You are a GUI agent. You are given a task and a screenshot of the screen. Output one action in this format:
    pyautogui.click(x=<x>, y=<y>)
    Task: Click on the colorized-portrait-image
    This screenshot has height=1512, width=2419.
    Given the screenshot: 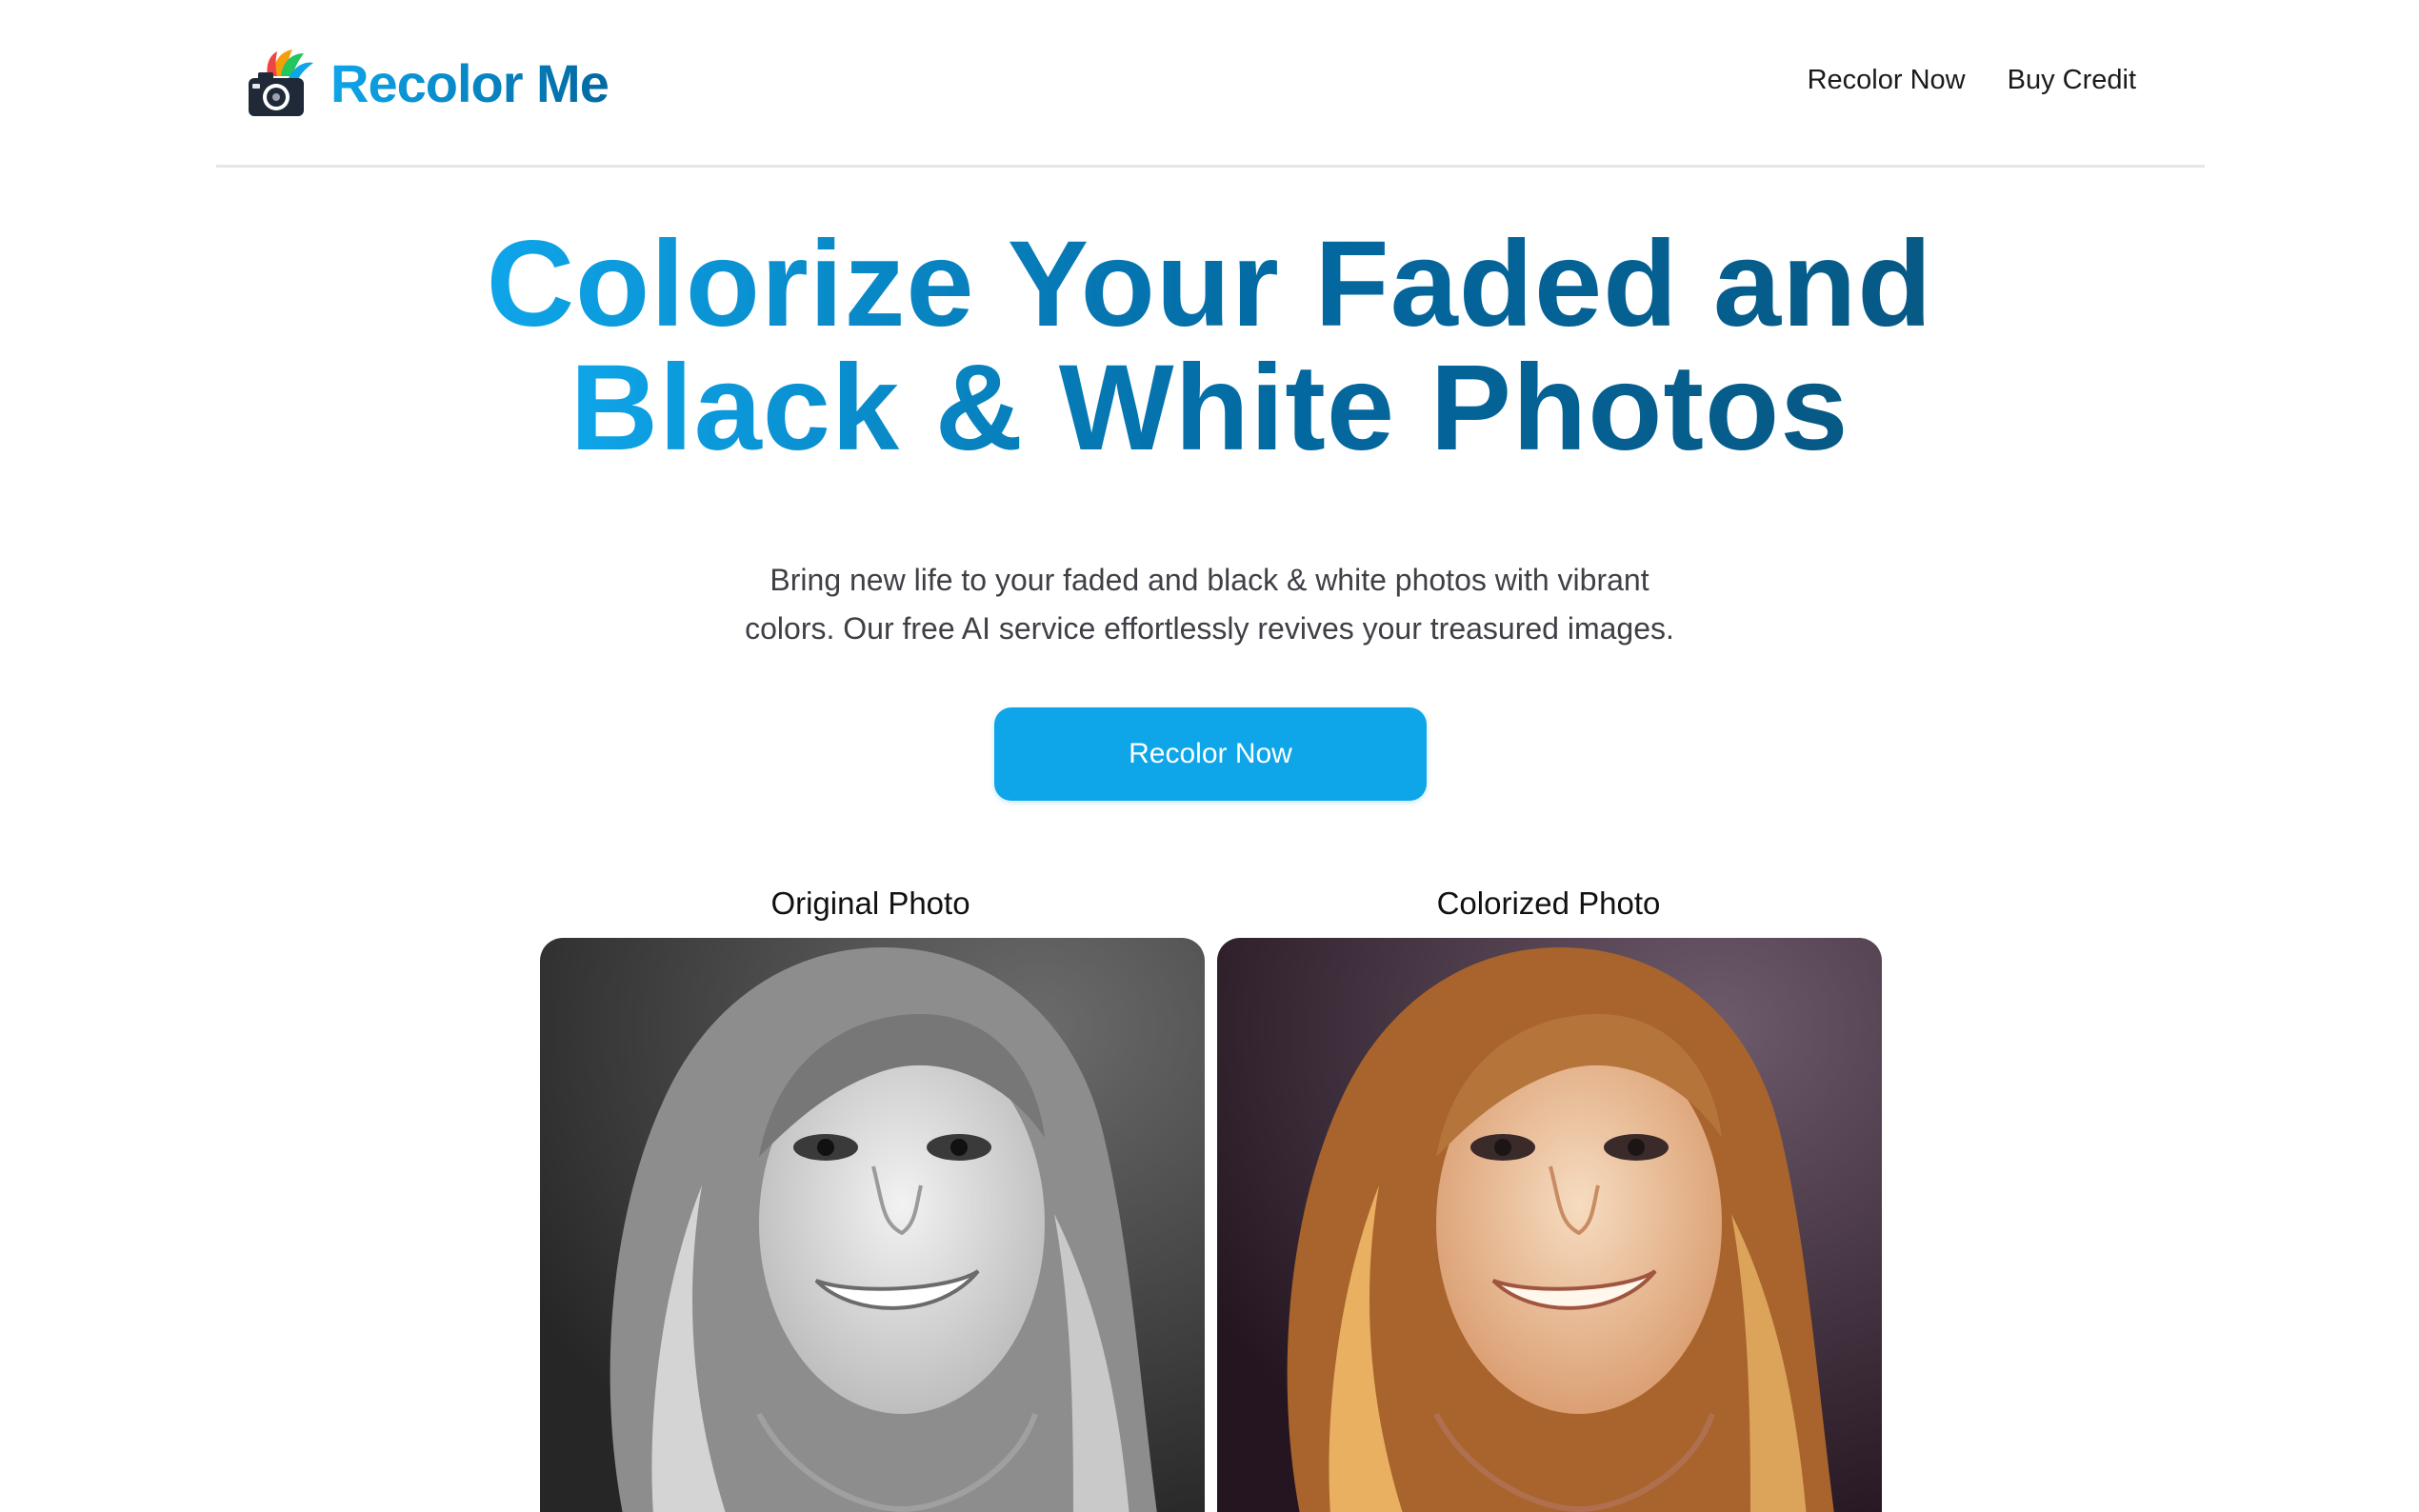 What is the action you would take?
    pyautogui.click(x=1549, y=1225)
    